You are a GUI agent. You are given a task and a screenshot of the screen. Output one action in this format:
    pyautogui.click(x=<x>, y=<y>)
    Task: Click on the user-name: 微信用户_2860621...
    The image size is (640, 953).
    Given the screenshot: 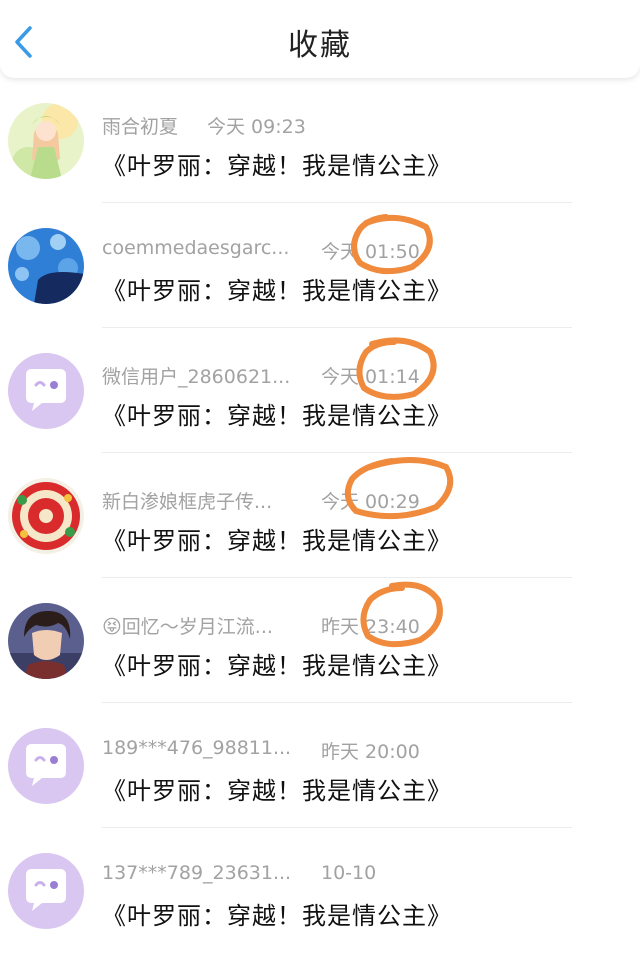 What is the action you would take?
    pyautogui.click(x=196, y=377)
    